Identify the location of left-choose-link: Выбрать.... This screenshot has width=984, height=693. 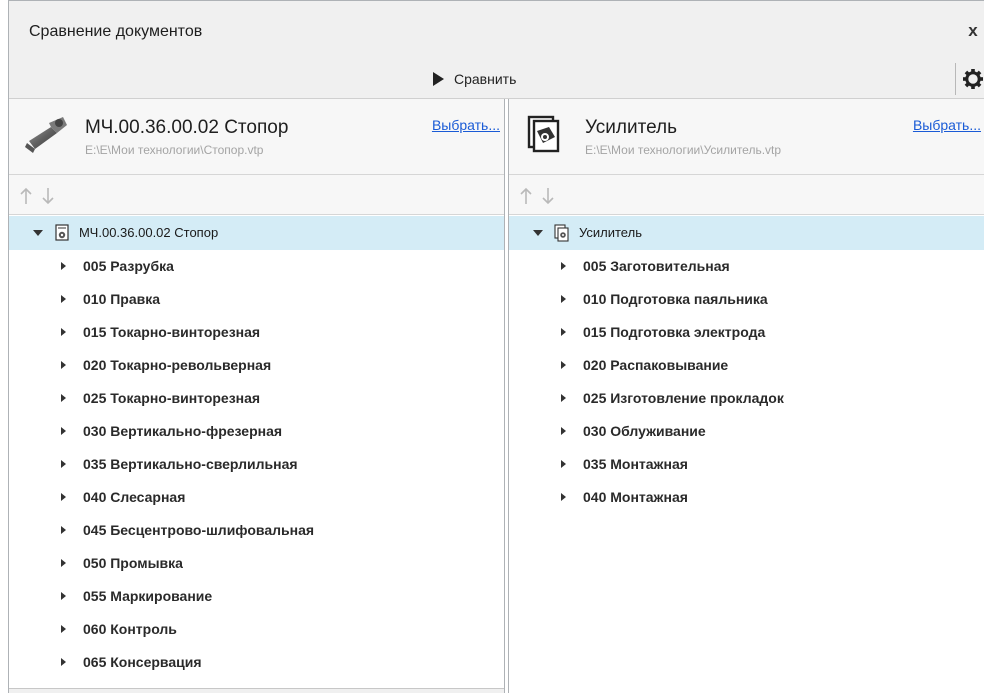
(466, 125).